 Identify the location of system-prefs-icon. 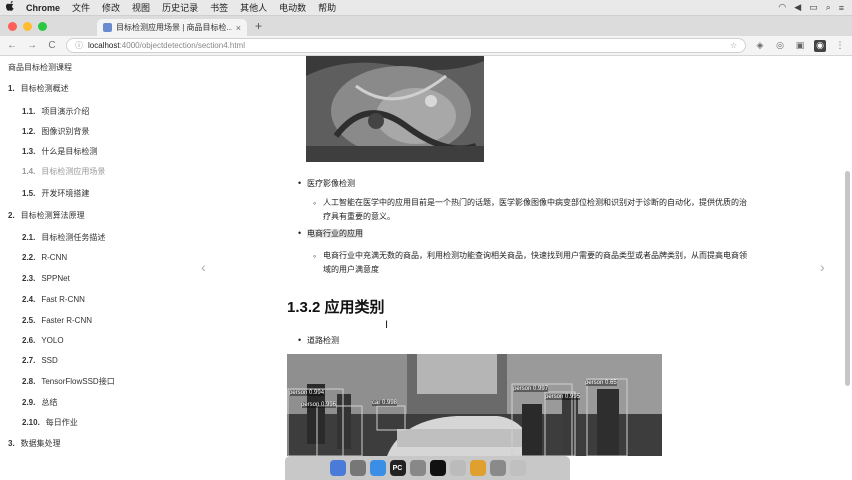
(417, 468).